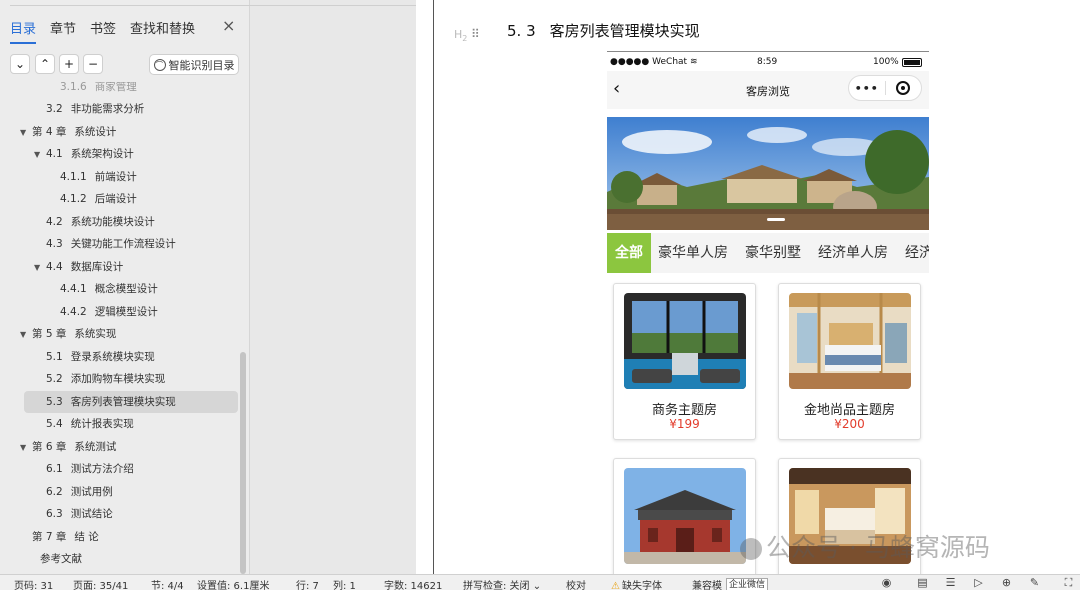 The image size is (1080, 590). I want to click on smart-toc-label: 智能识别目录, so click(201, 65).